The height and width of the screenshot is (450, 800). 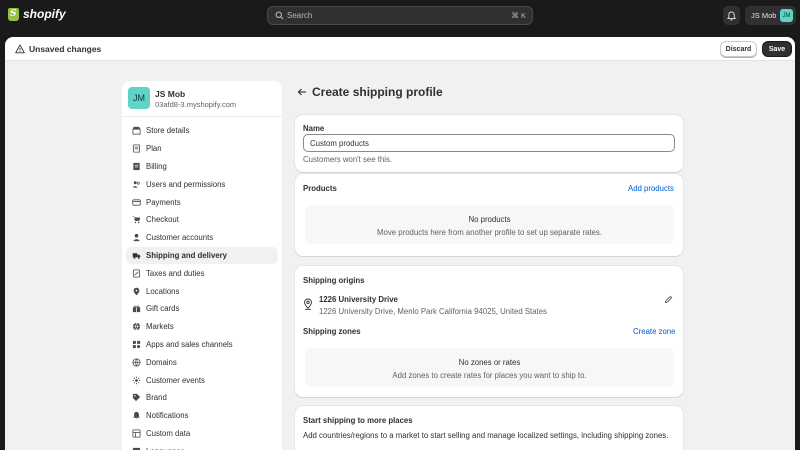 What do you see at coordinates (161, 362) in the screenshot?
I see `sidebar-item-label: Domains` at bounding box center [161, 362].